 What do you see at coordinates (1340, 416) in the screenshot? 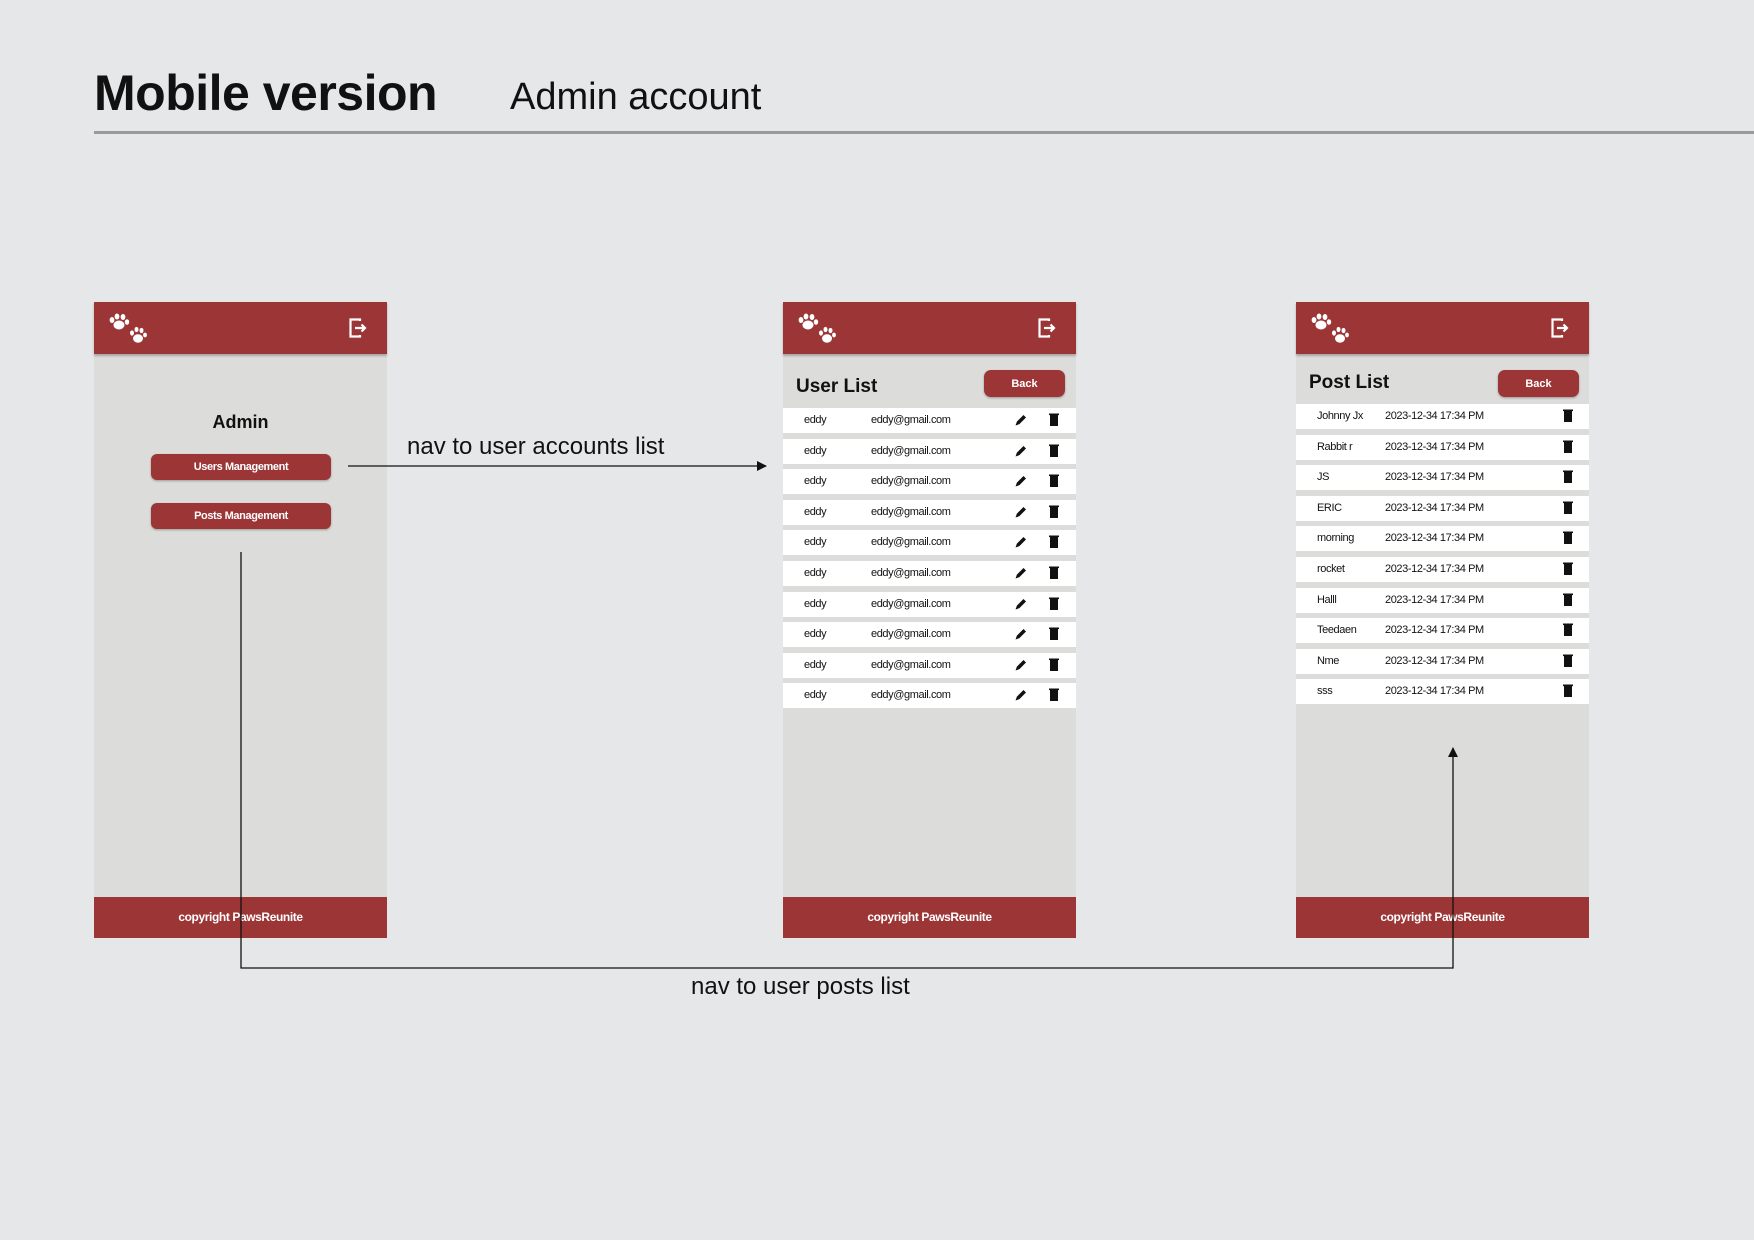
I see `post-author: Johnny Jx` at bounding box center [1340, 416].